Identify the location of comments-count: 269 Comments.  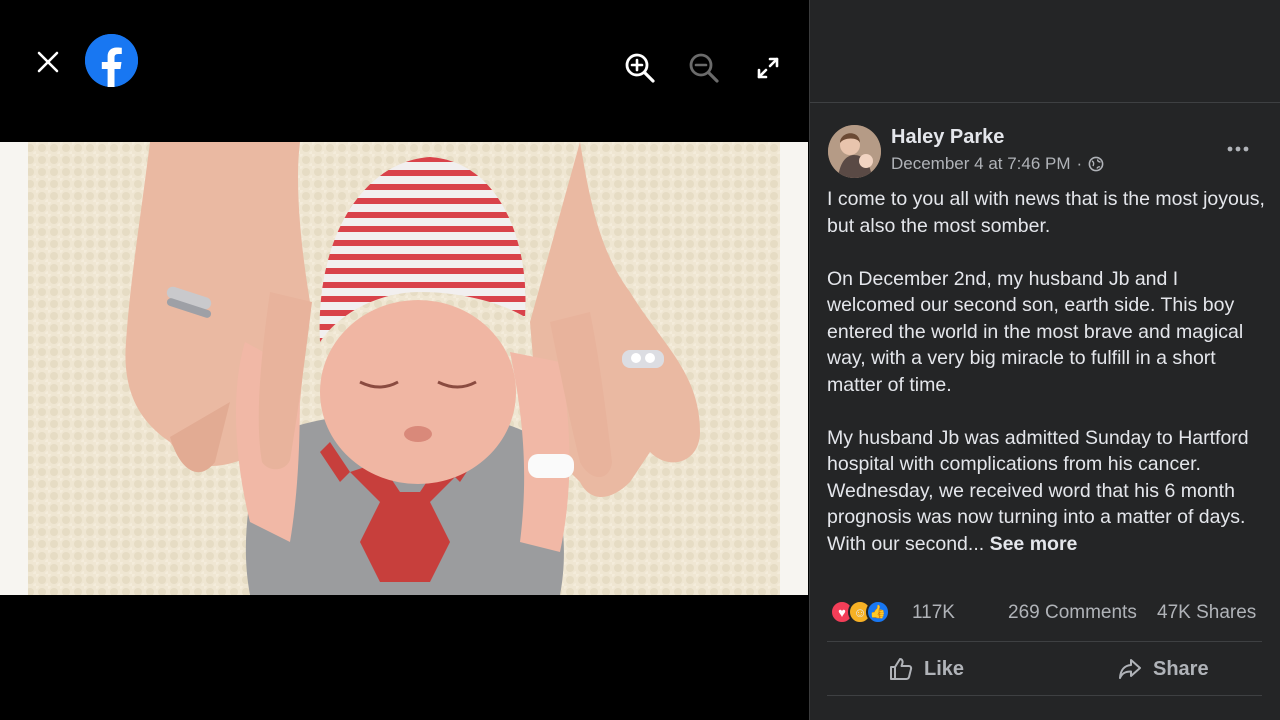
(1072, 613).